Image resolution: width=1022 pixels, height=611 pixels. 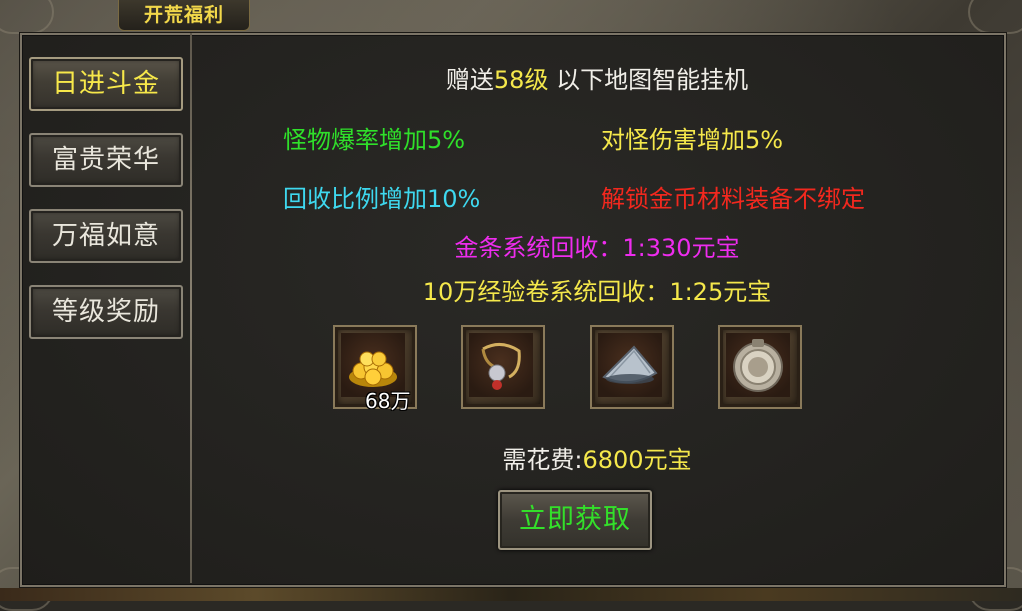 I want to click on unlock-bind: 解锁金币材料装备不绑定, so click(x=733, y=199).